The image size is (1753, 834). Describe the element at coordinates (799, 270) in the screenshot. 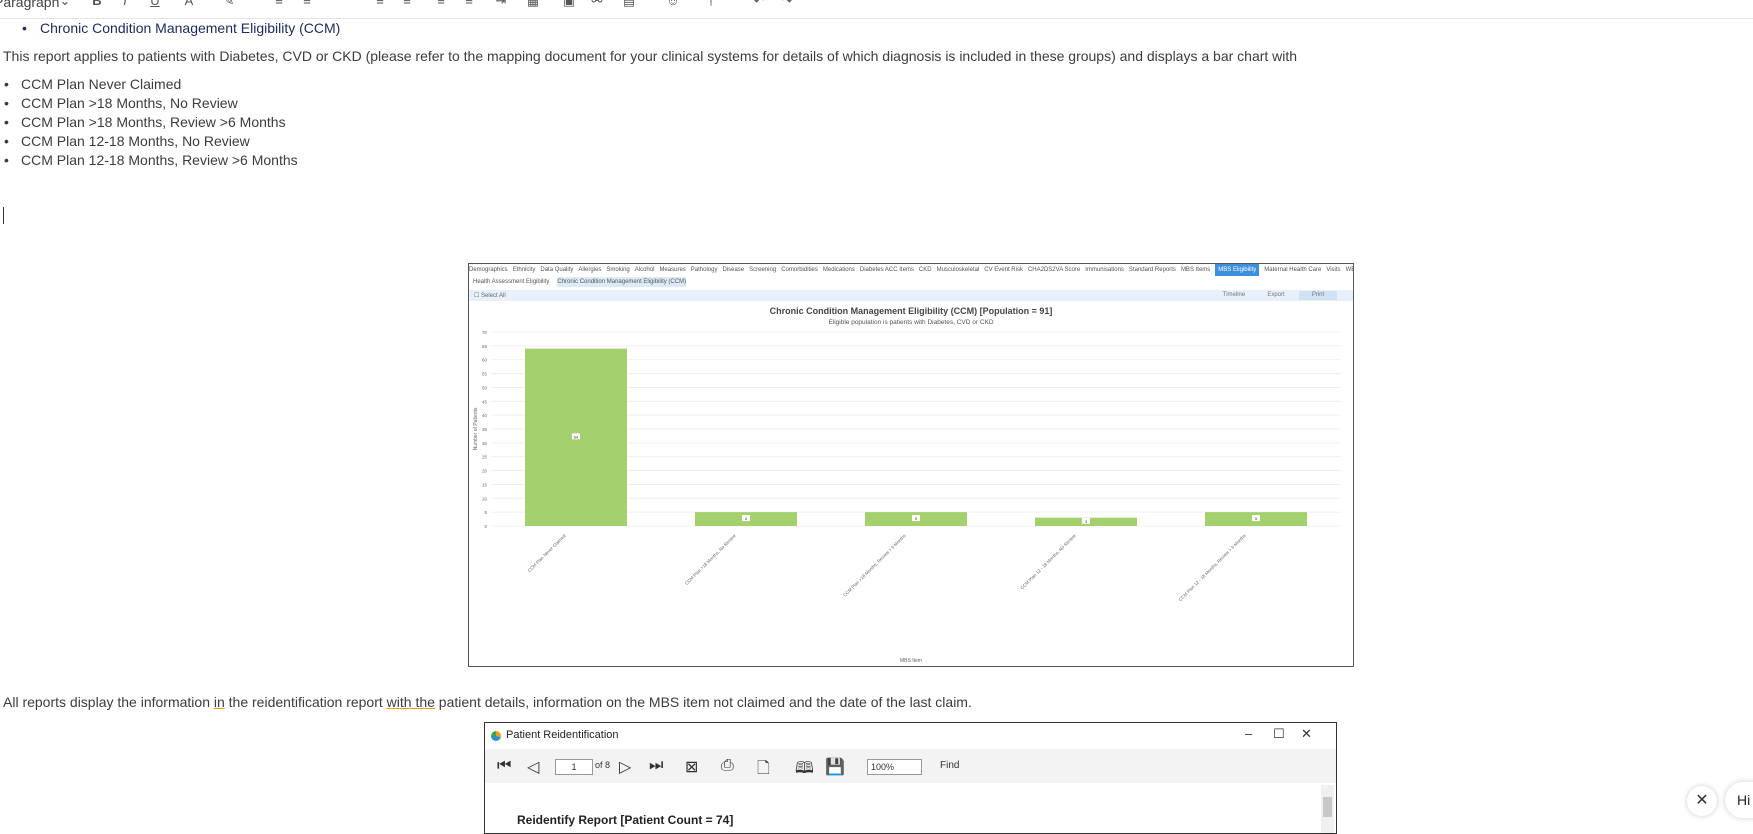

I see `tab-comorbidities: Comorbidities` at that location.